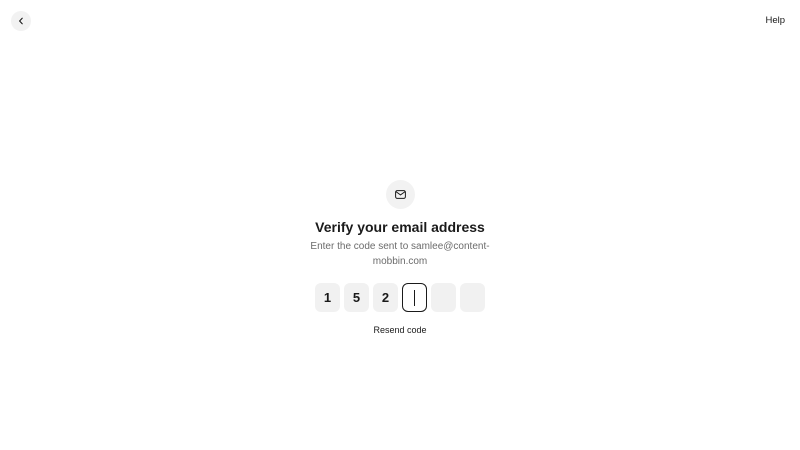 The width and height of the screenshot is (800, 450). I want to click on chevron-left-icon, so click(21, 21).